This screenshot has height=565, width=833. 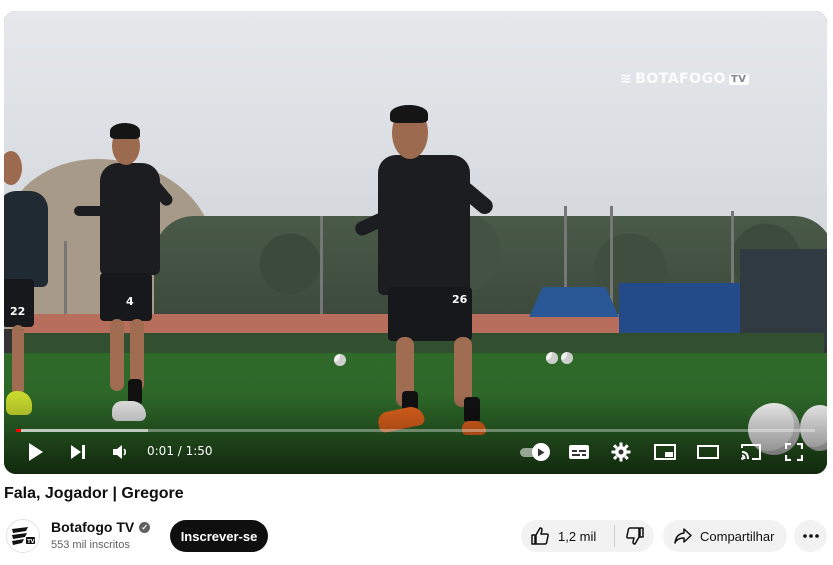 I want to click on gear-icon, so click(x=621, y=452).